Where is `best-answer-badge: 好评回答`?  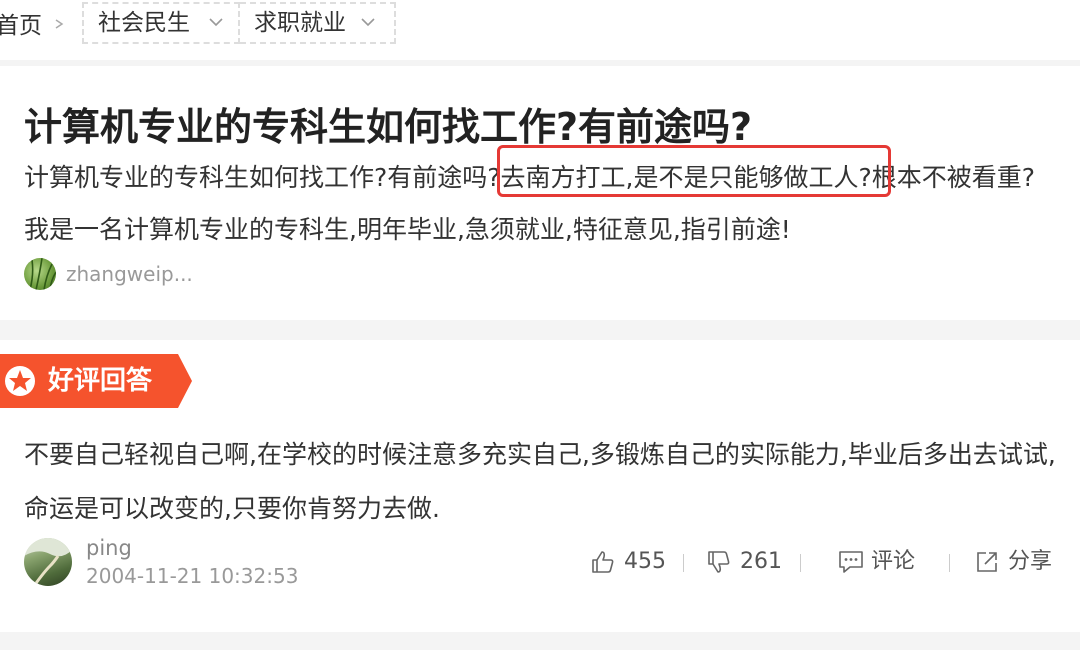 best-answer-badge: 好评回答 is located at coordinates (96, 381).